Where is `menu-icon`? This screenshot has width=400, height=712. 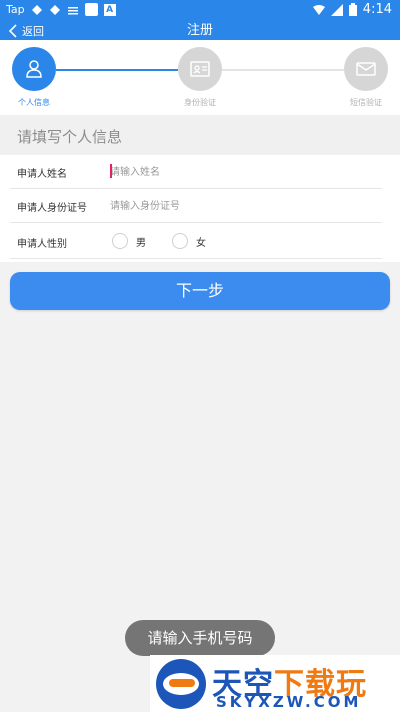
menu-icon is located at coordinates (72, 10).